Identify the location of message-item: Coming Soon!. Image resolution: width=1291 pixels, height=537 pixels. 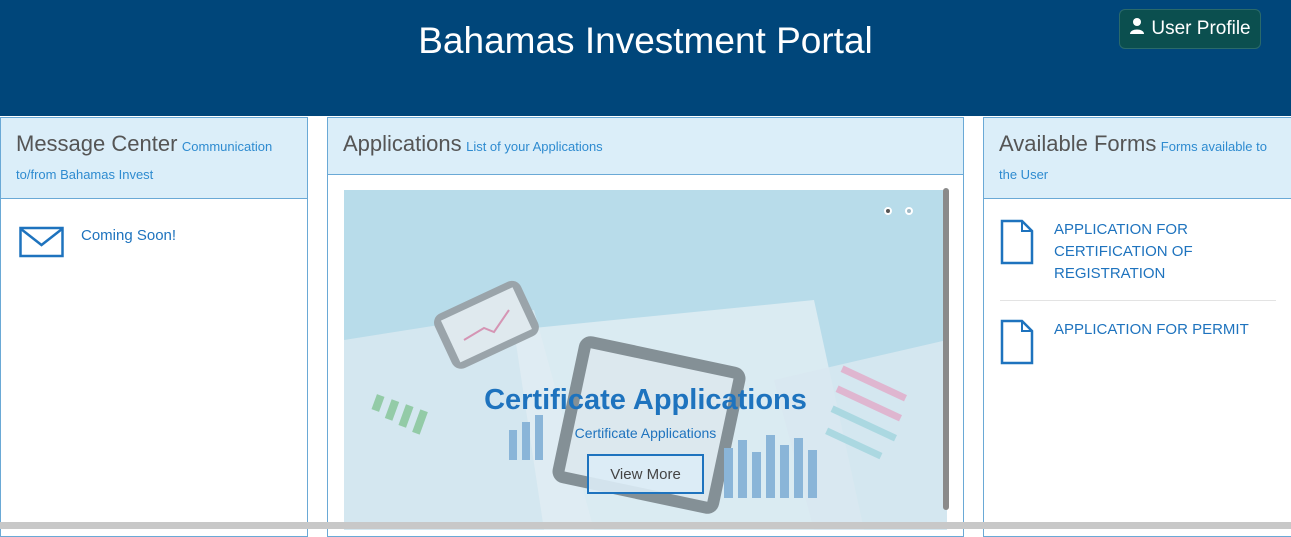
(97, 243).